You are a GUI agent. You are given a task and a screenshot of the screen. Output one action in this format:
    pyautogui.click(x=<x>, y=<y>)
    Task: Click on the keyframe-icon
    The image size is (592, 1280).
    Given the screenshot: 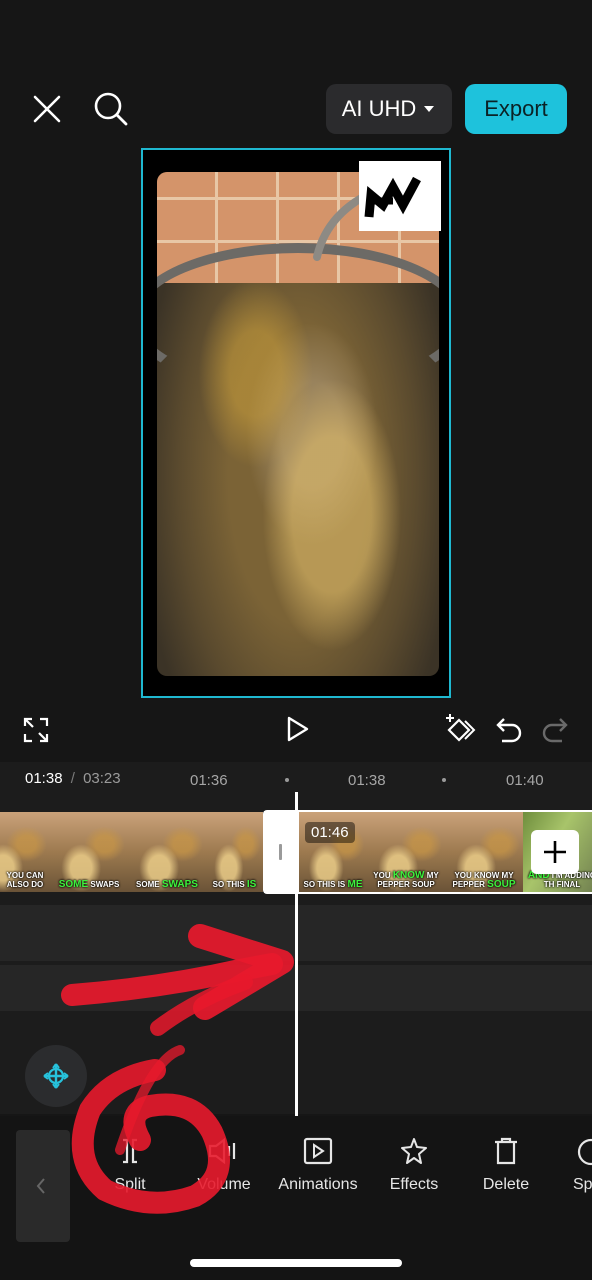 What is the action you would take?
    pyautogui.click(x=461, y=728)
    